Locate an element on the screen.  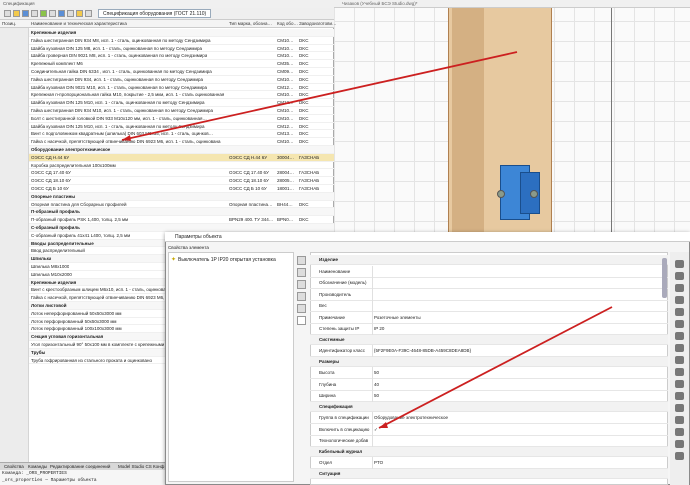
section-header: Крепежные изделия is located at coordinates (167, 33).